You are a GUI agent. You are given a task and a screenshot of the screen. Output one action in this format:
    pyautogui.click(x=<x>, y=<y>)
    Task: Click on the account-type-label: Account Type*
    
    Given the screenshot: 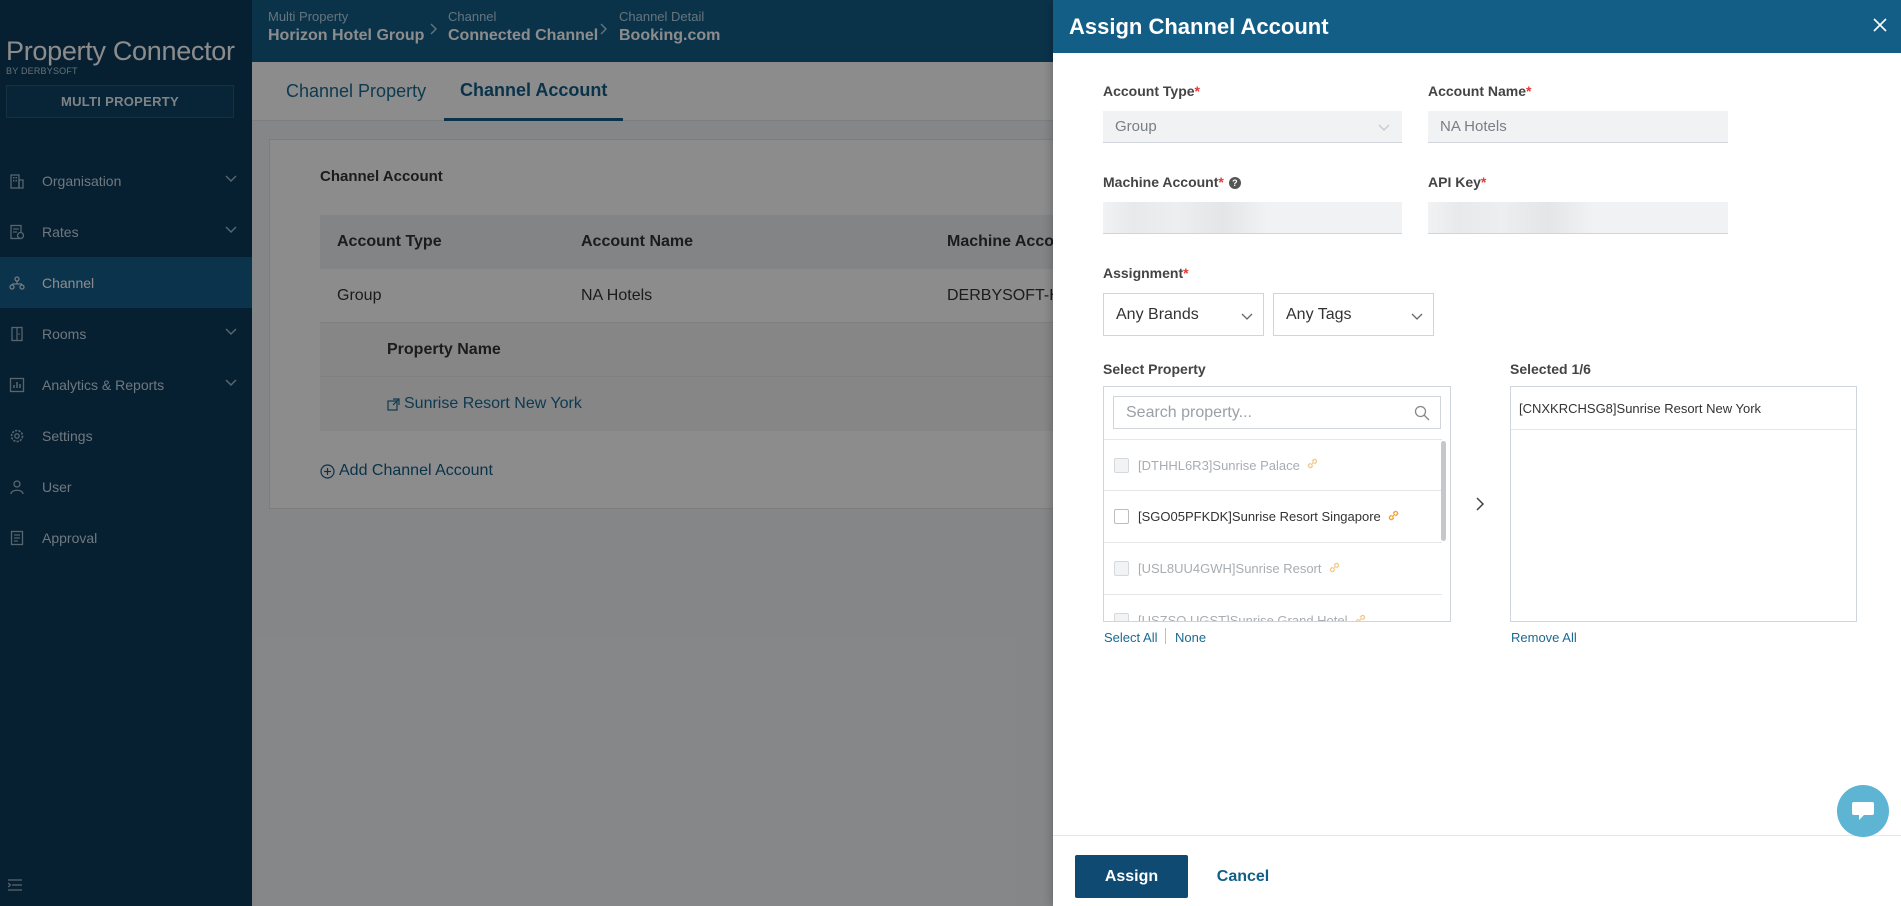 What is the action you would take?
    pyautogui.click(x=1151, y=91)
    